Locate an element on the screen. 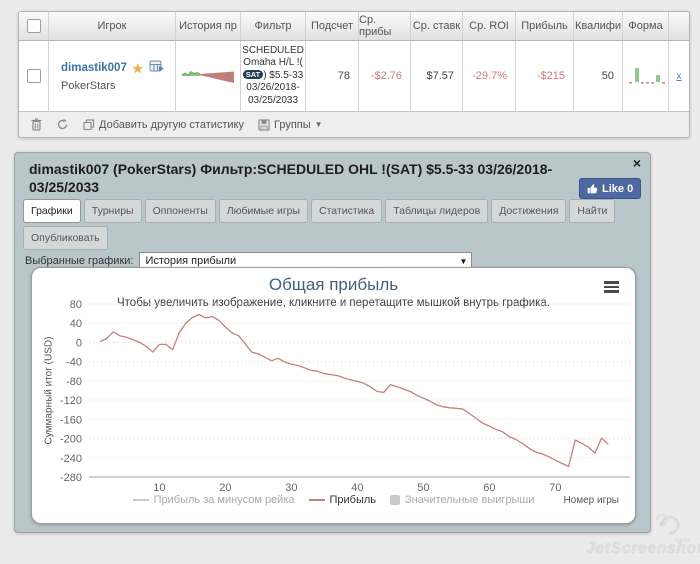  row-select-cell is located at coordinates (34, 76).